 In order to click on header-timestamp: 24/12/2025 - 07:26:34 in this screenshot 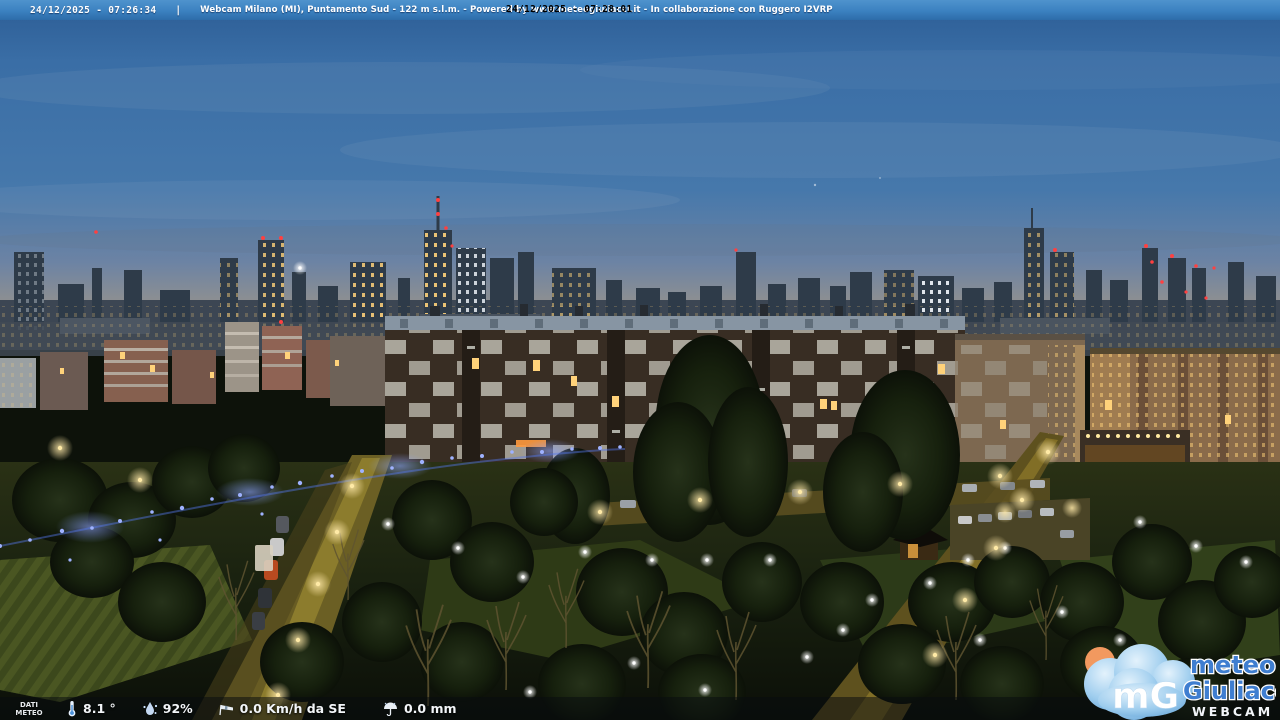, I will do `click(93, 10)`.